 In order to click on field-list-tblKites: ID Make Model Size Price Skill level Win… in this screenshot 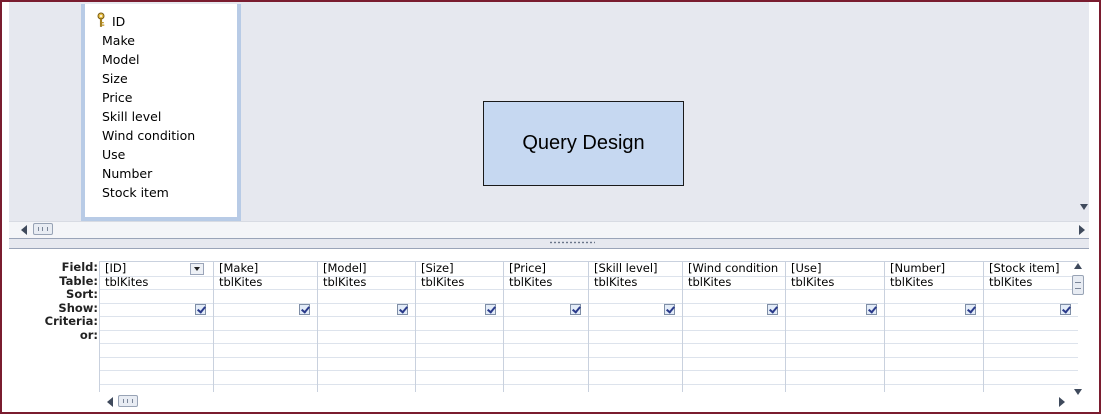, I will do `click(161, 112)`.